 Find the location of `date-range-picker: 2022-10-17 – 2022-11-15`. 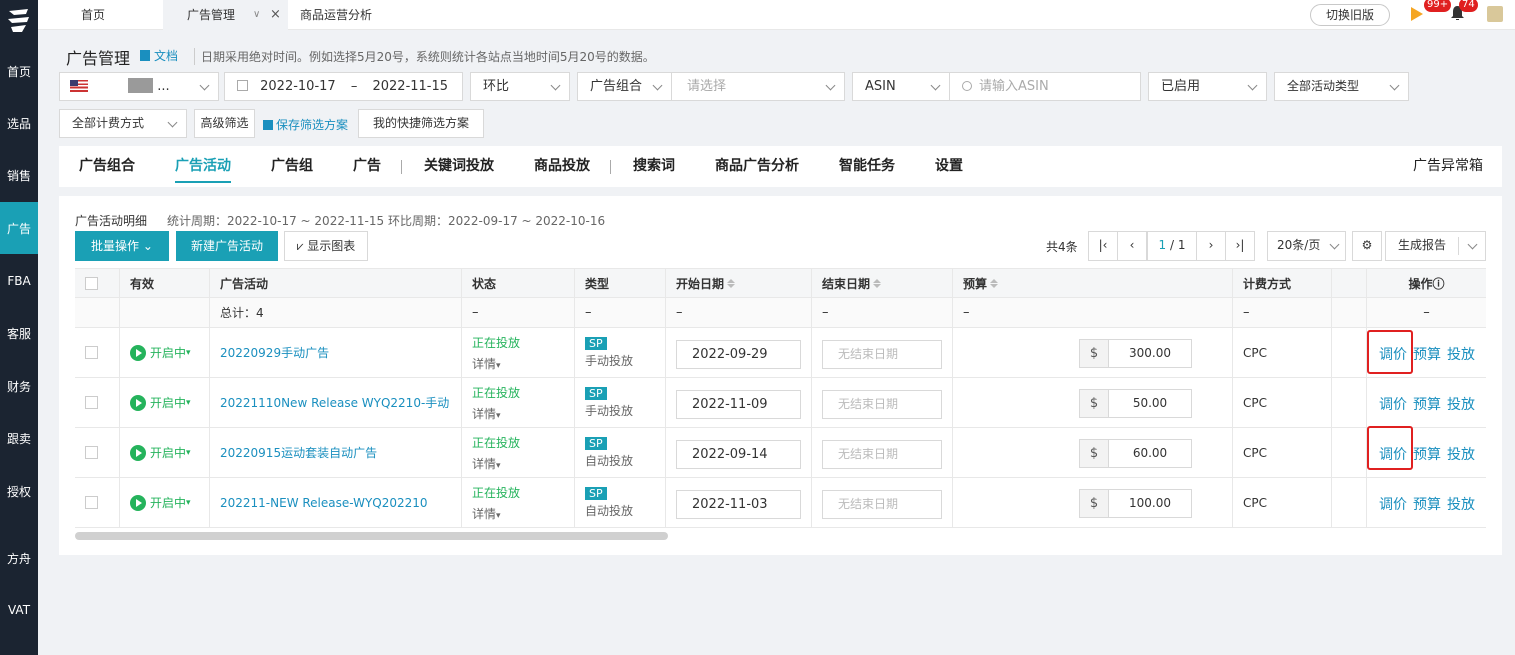

date-range-picker: 2022-10-17 – 2022-11-15 is located at coordinates (343, 86).